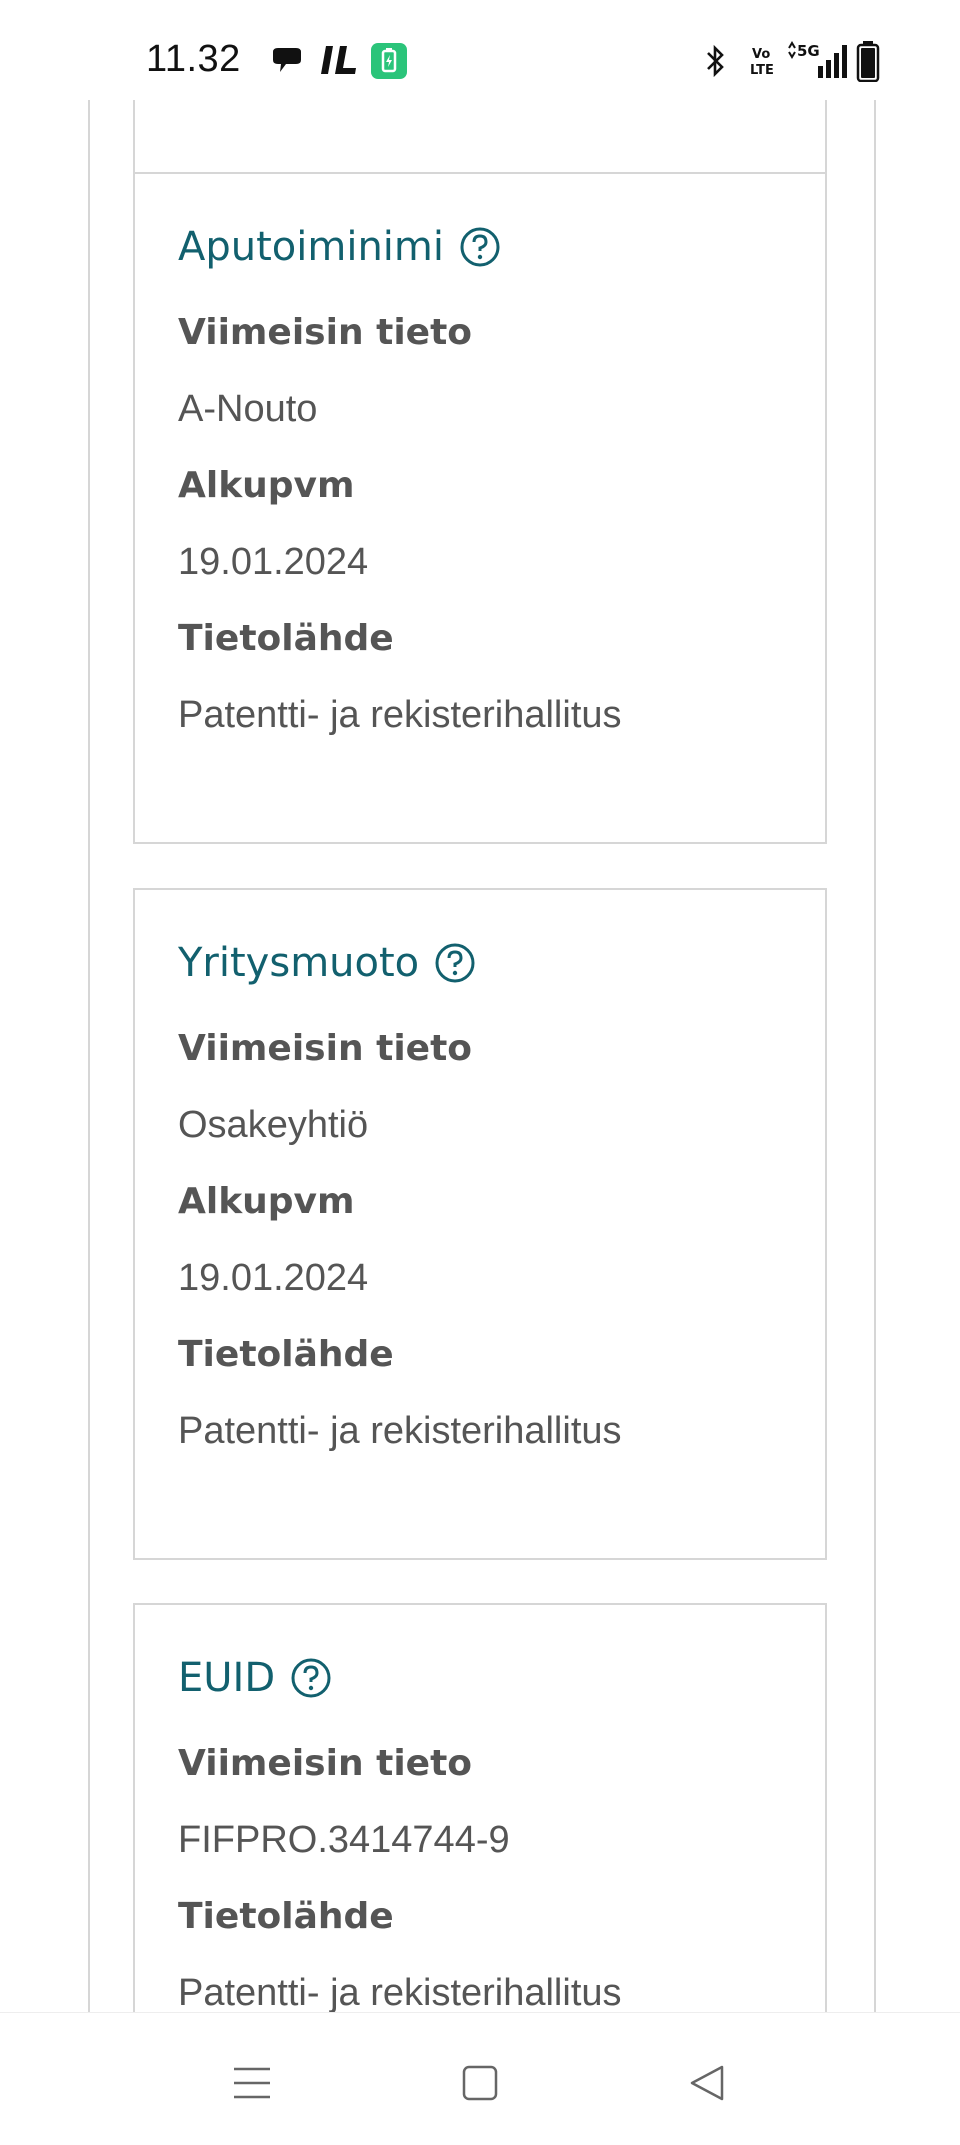 This screenshot has width=960, height=2145. I want to click on navigation-bar, so click(480, 2078).